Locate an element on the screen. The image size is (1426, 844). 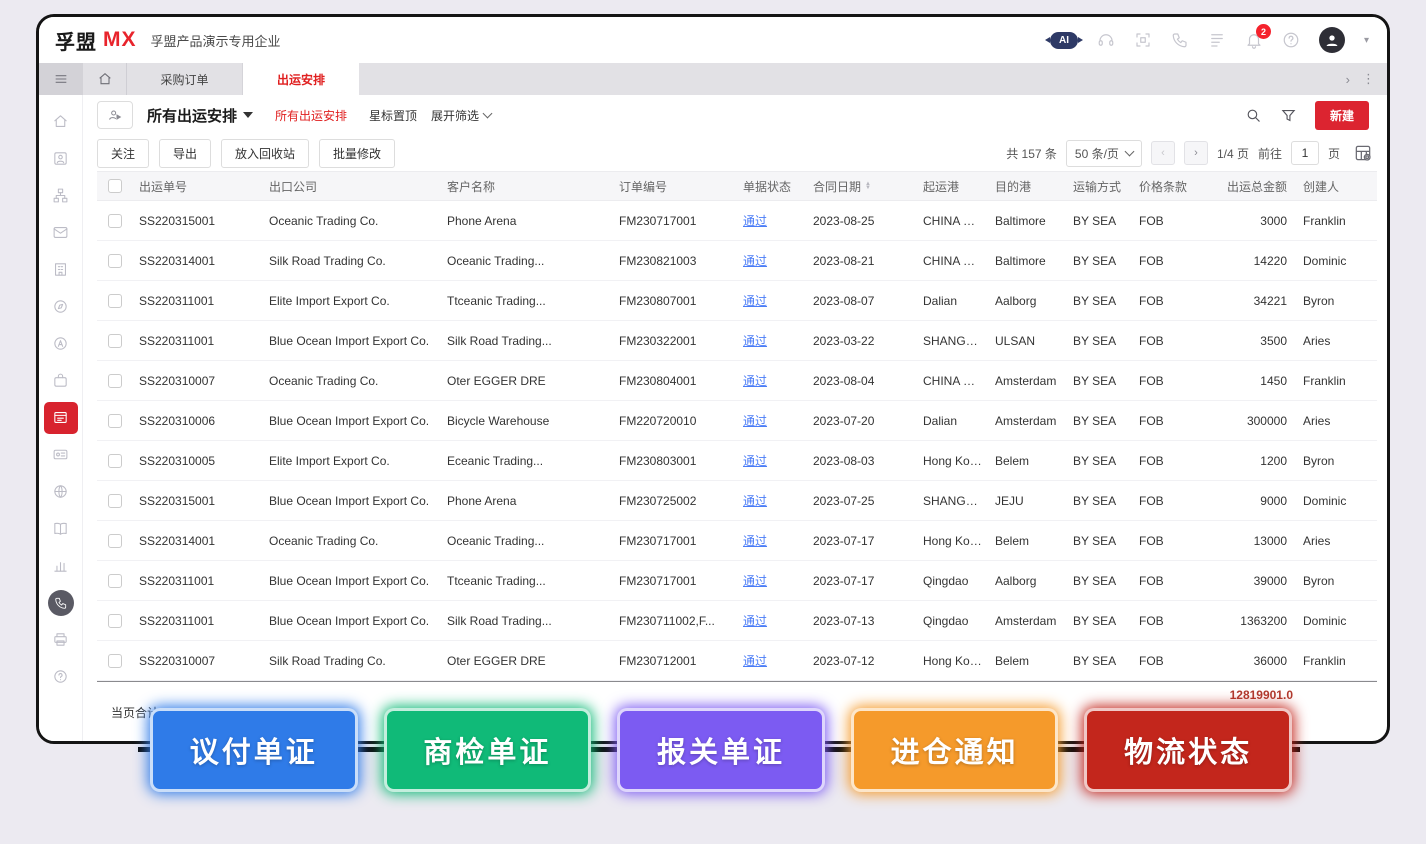
col-customer: 客户名称 is located at coordinates (527, 186).